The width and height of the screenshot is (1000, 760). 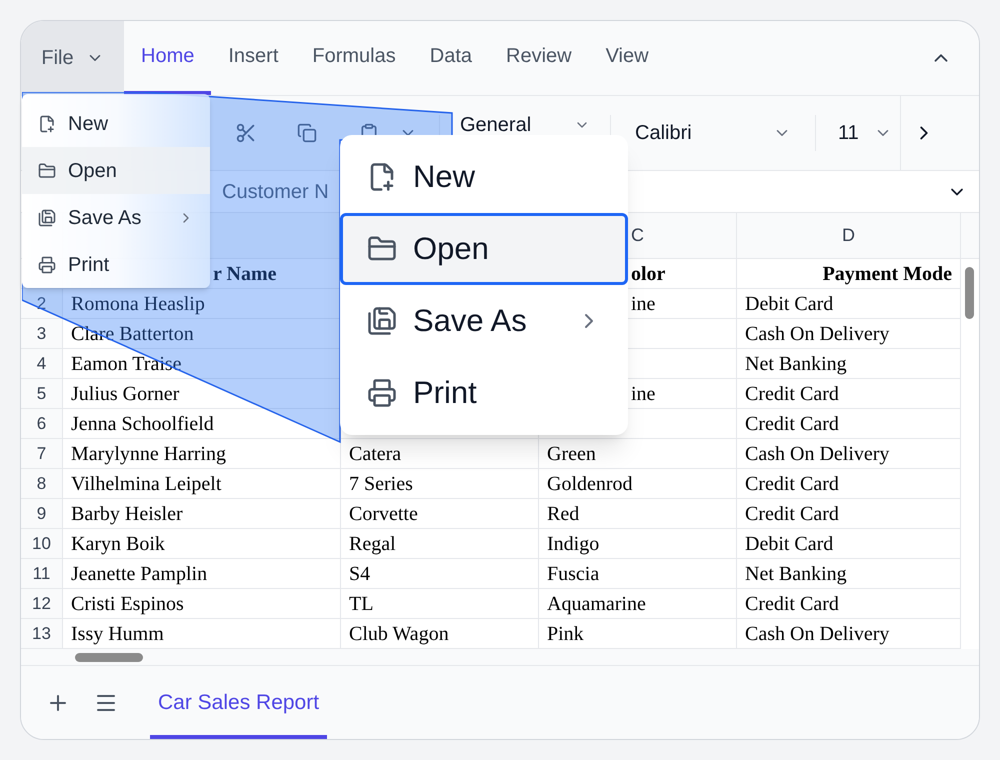 I want to click on vertical-scrollbar, so click(x=969, y=293).